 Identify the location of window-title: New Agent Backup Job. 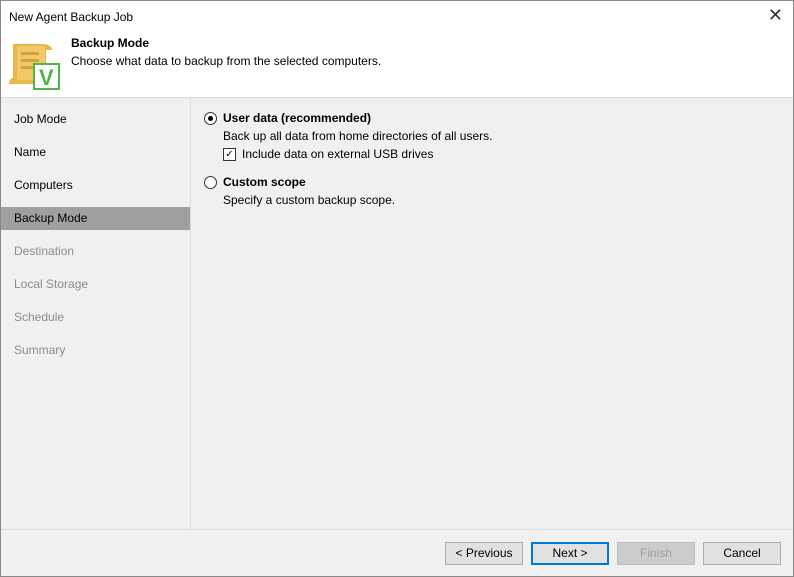
(71, 17).